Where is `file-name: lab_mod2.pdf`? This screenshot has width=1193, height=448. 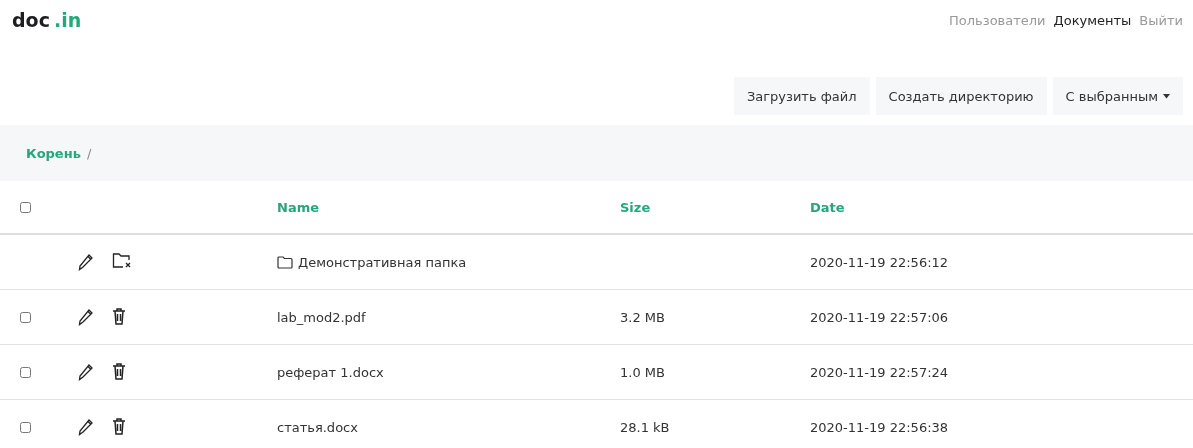 file-name: lab_mod2.pdf is located at coordinates (321, 317).